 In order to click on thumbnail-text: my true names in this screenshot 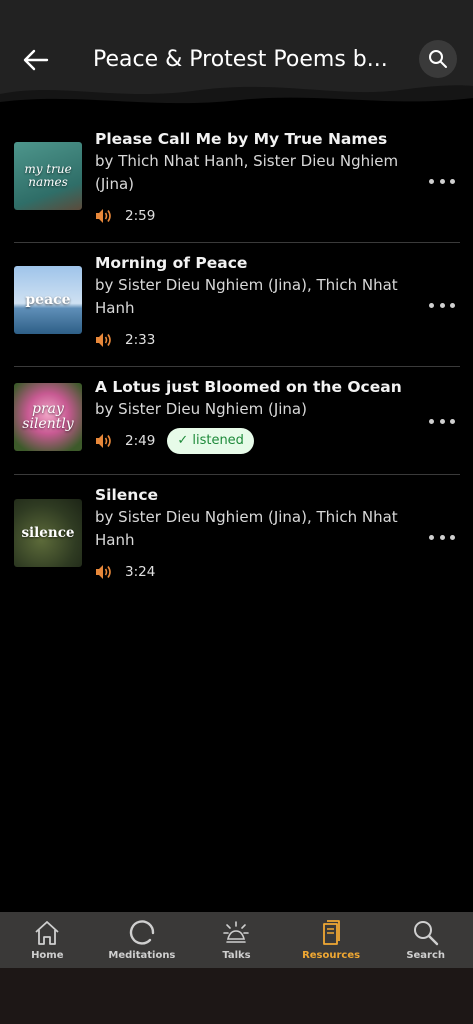, I will do `click(48, 175)`.